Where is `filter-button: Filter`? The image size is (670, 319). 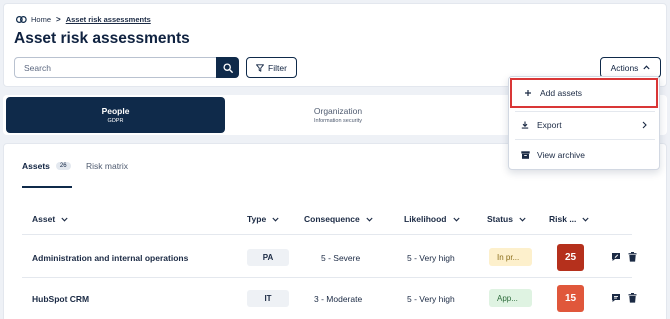 filter-button: Filter is located at coordinates (271, 67).